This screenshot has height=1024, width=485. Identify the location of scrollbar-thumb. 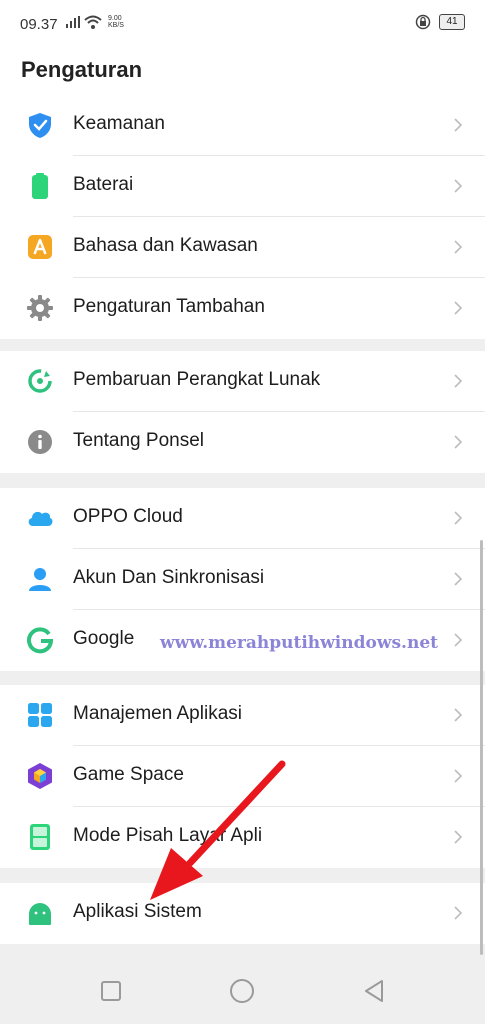
(481, 747).